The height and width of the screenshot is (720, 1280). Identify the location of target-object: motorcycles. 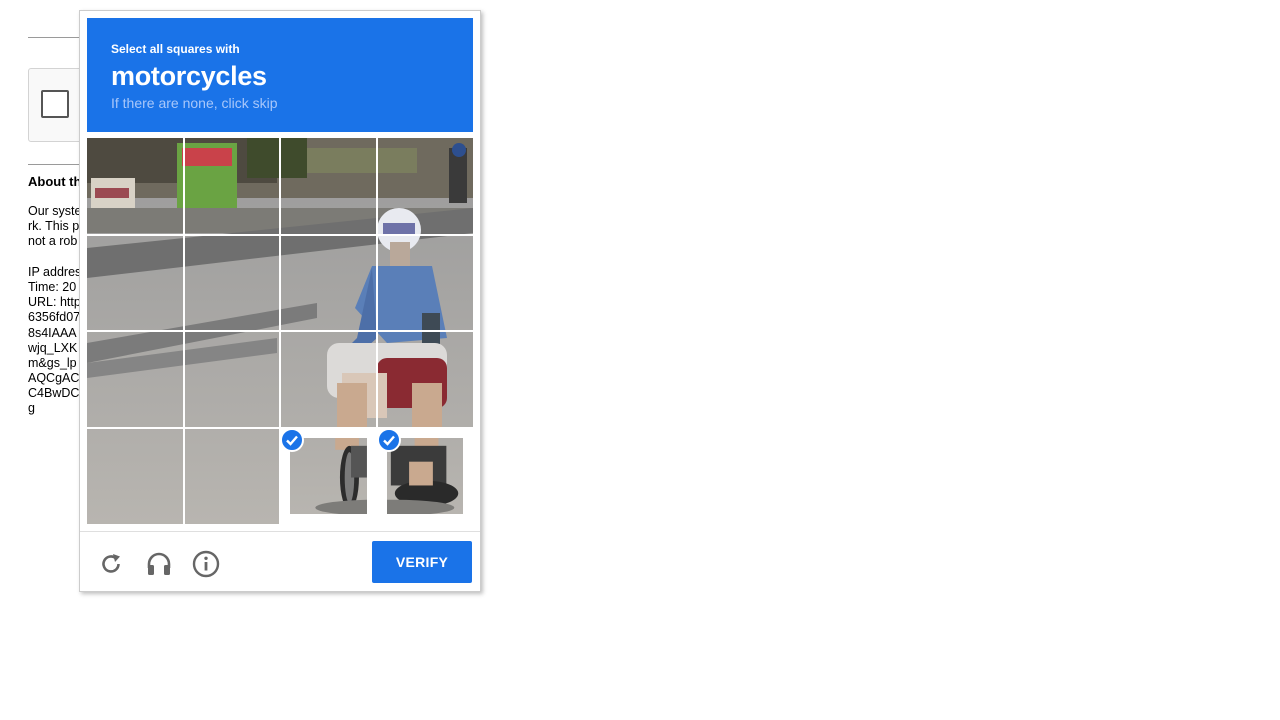
(189, 76).